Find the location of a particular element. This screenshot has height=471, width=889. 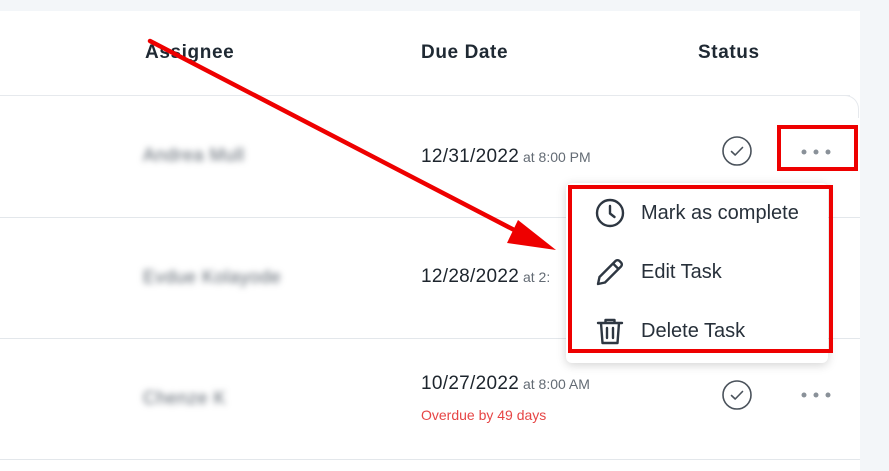

due-time: at 2: is located at coordinates (535, 277).